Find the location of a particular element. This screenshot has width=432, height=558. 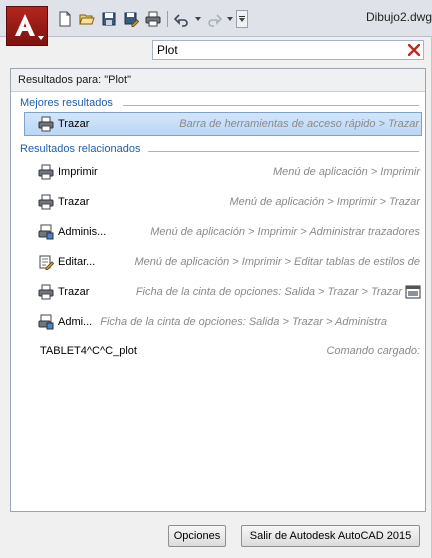

results-header: Resultados para: "Plot" is located at coordinates (218, 80).